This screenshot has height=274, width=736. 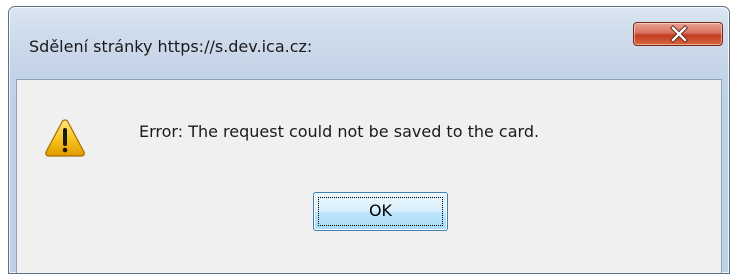 What do you see at coordinates (171, 46) in the screenshot?
I see `dialog-title: Sdělení stránky https://s.dev.ica.cz:` at bounding box center [171, 46].